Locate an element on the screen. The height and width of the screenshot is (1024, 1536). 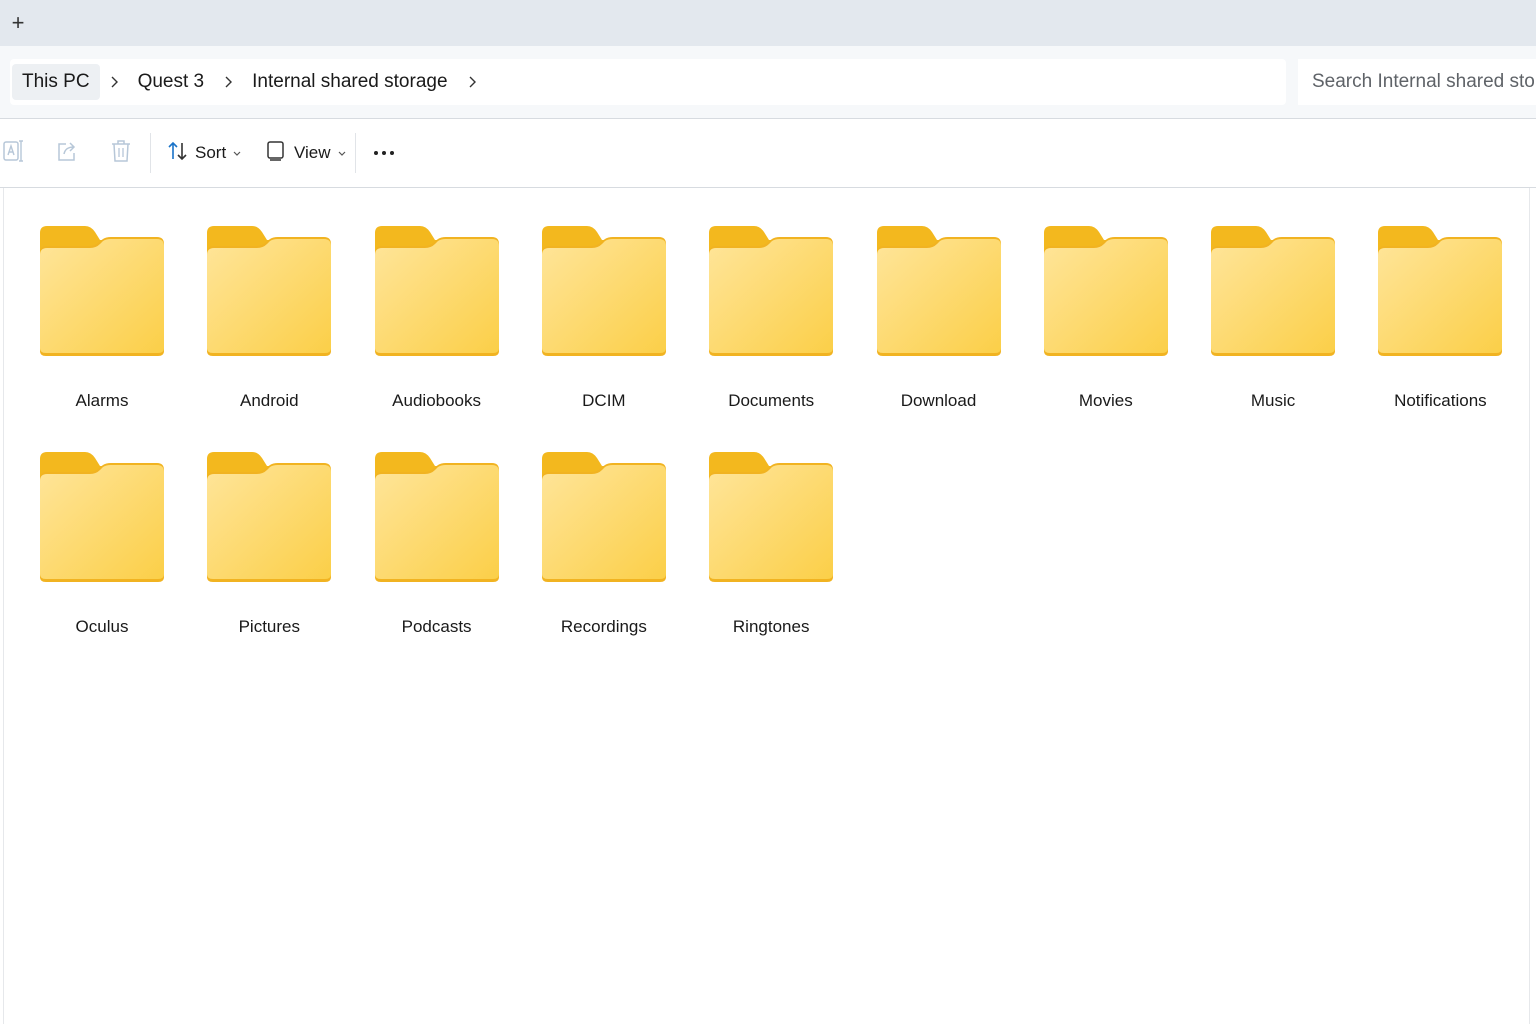
share-icon is located at coordinates (67, 153).